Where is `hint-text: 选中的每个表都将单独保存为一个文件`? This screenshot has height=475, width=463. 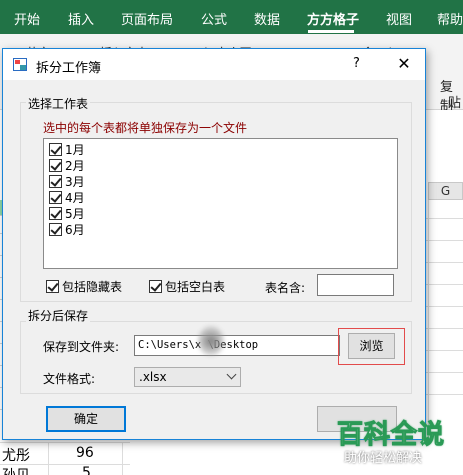 hint-text: 选中的每个表都将单独保存为一个文件 is located at coordinates (145, 128).